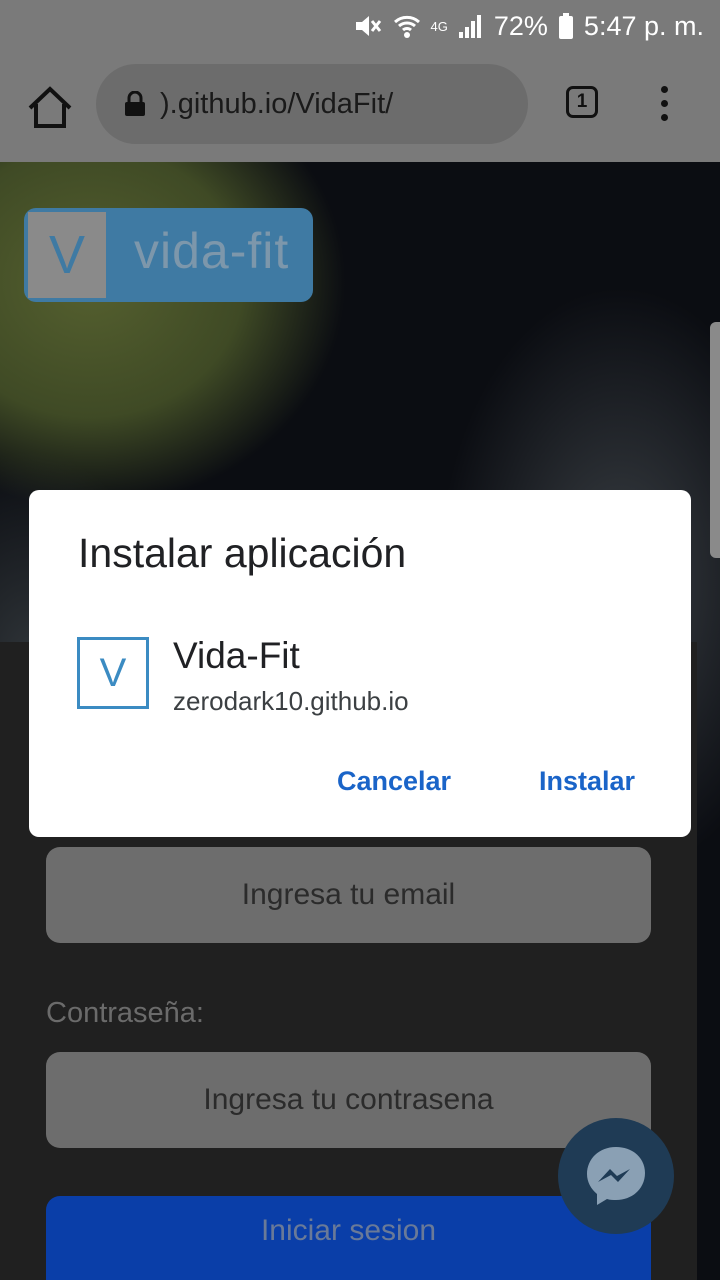  What do you see at coordinates (236, 655) in the screenshot?
I see `app-name: Vida-Fit` at bounding box center [236, 655].